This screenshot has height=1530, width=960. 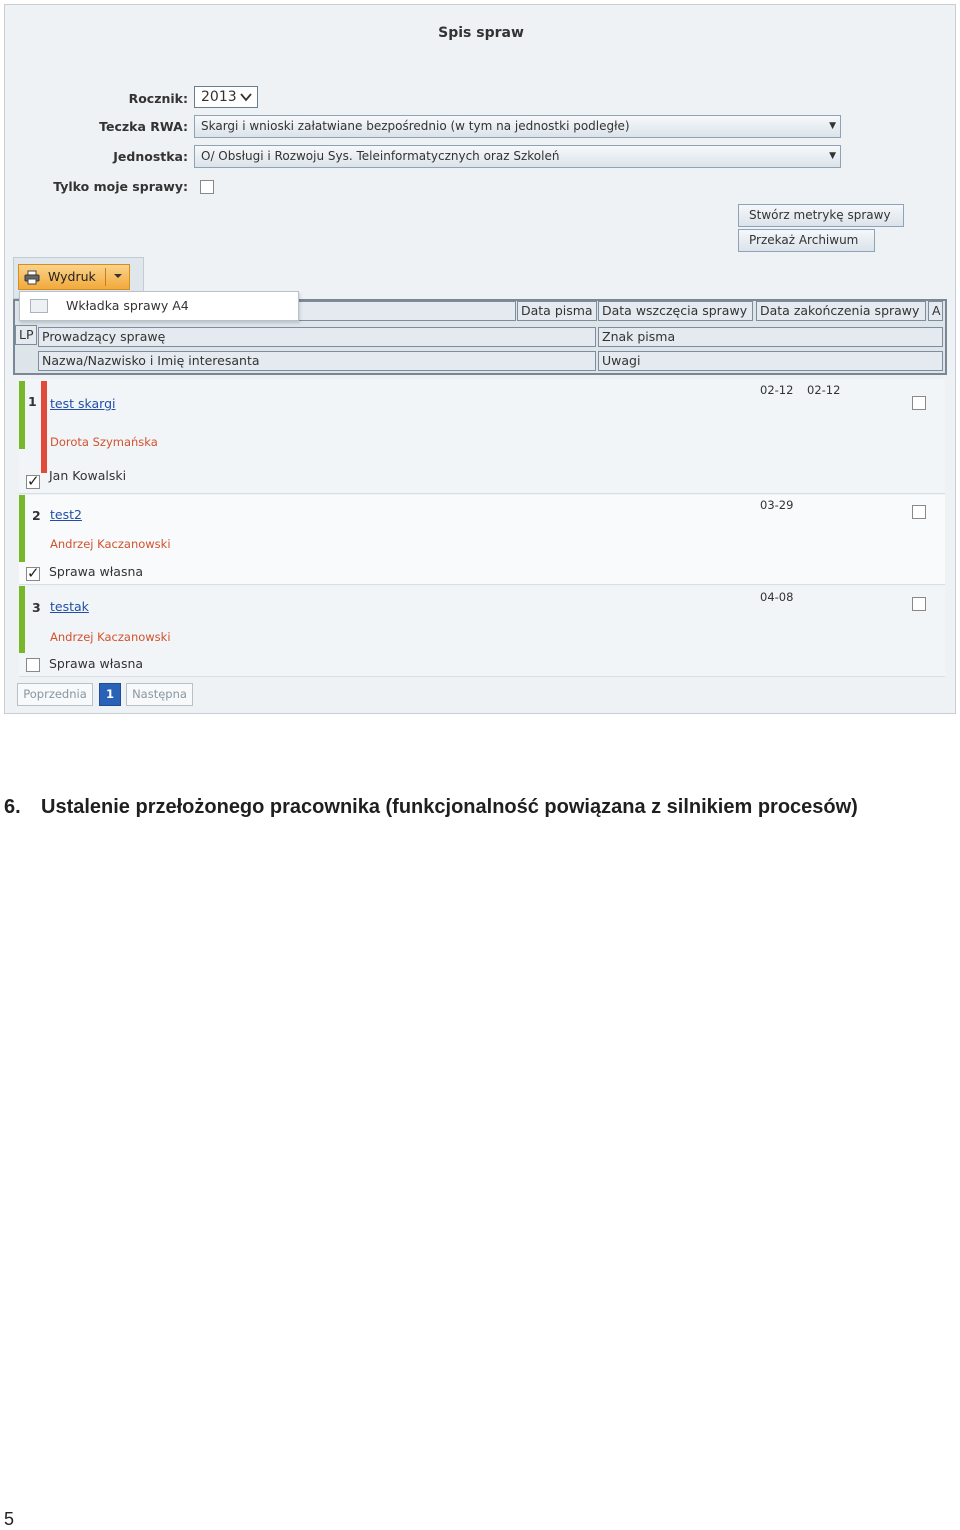 What do you see at coordinates (317, 361) in the screenshot?
I see `column-nazwa: Nazwa/Nazwisko i Imię interesanta` at bounding box center [317, 361].